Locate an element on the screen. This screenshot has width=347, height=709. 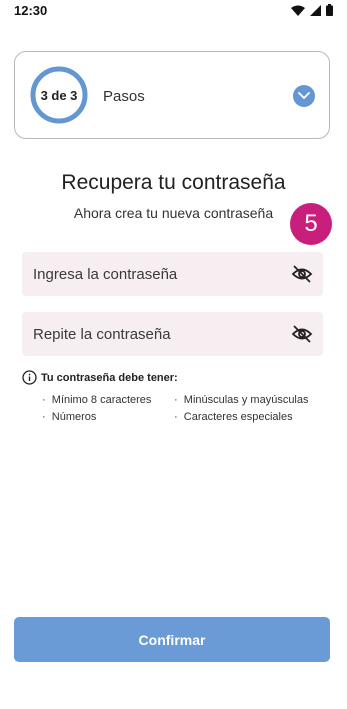
requirement-item: · Caracteres especiales is located at coordinates (233, 417).